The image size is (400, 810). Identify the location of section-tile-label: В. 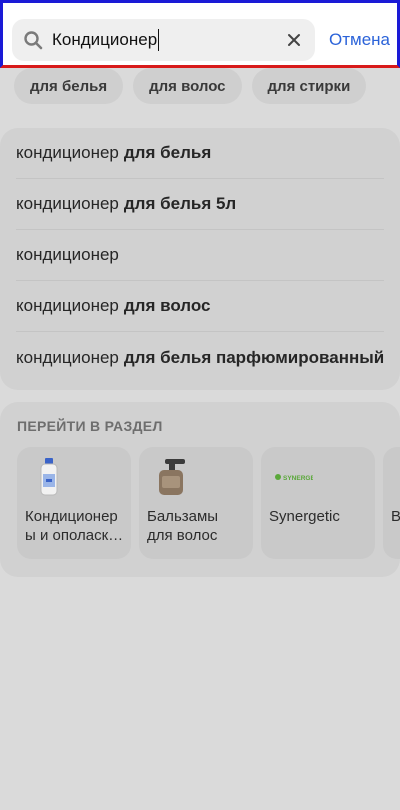
(395, 516).